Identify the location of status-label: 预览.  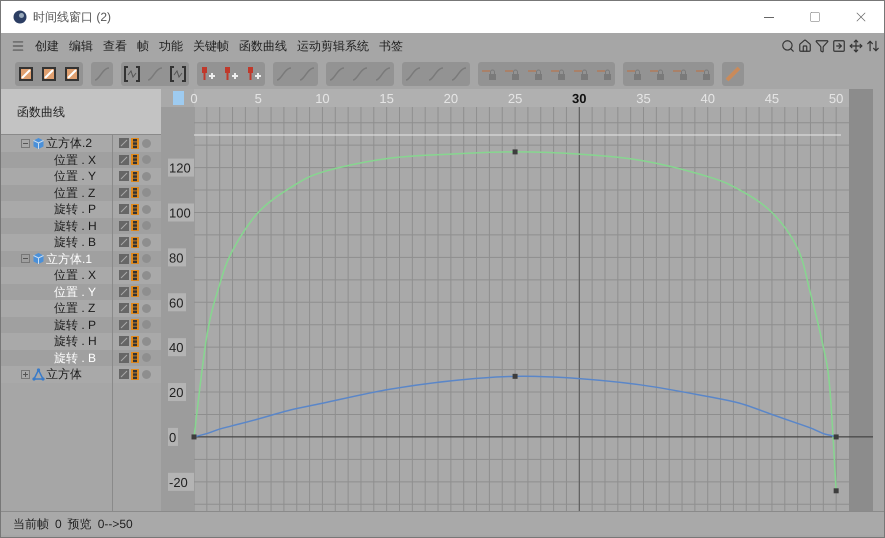
(80, 524).